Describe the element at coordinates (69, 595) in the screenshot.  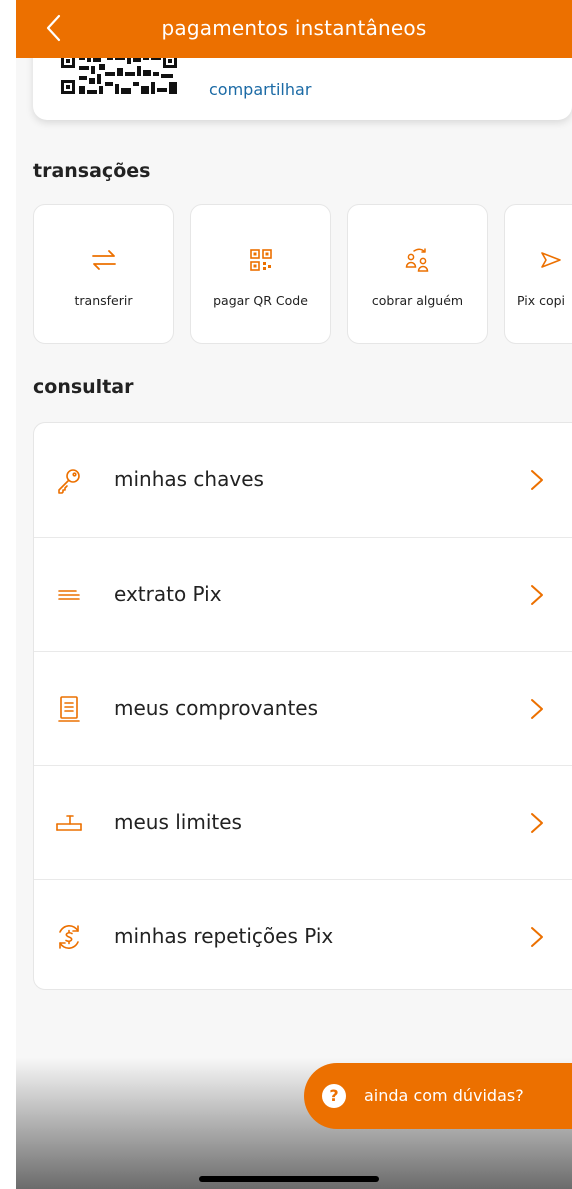
I see `statement-lines-icon` at that location.